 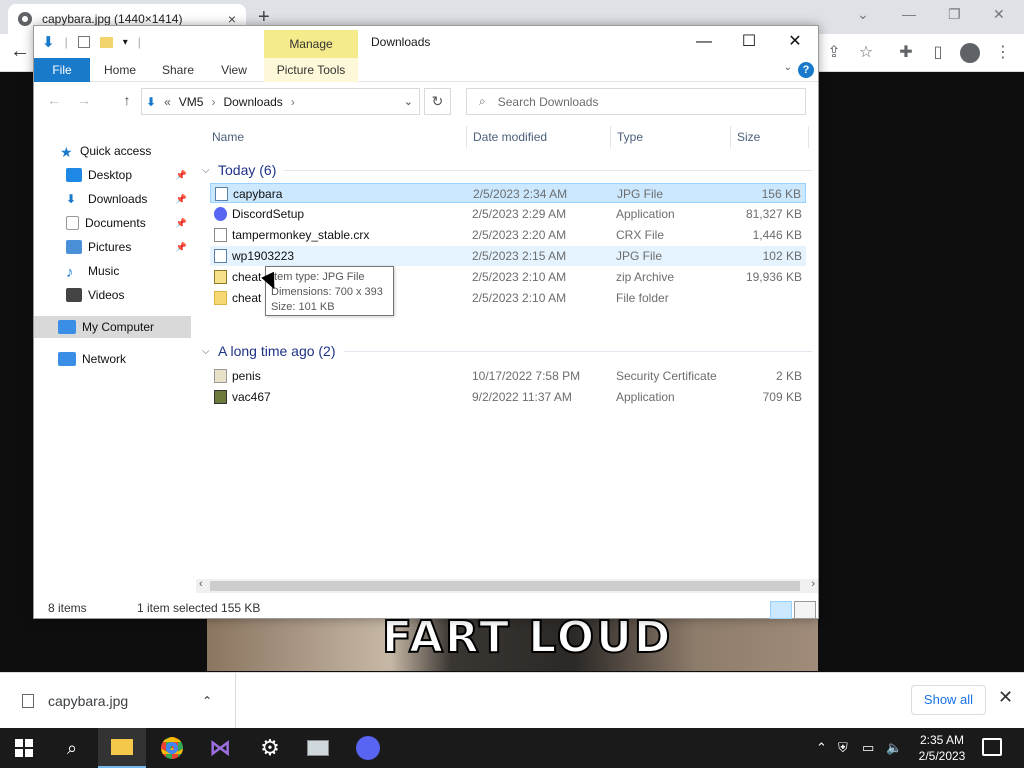 I want to click on address-bar: ⬇ « VM5 › Downloads › ⌄, so click(x=280, y=101).